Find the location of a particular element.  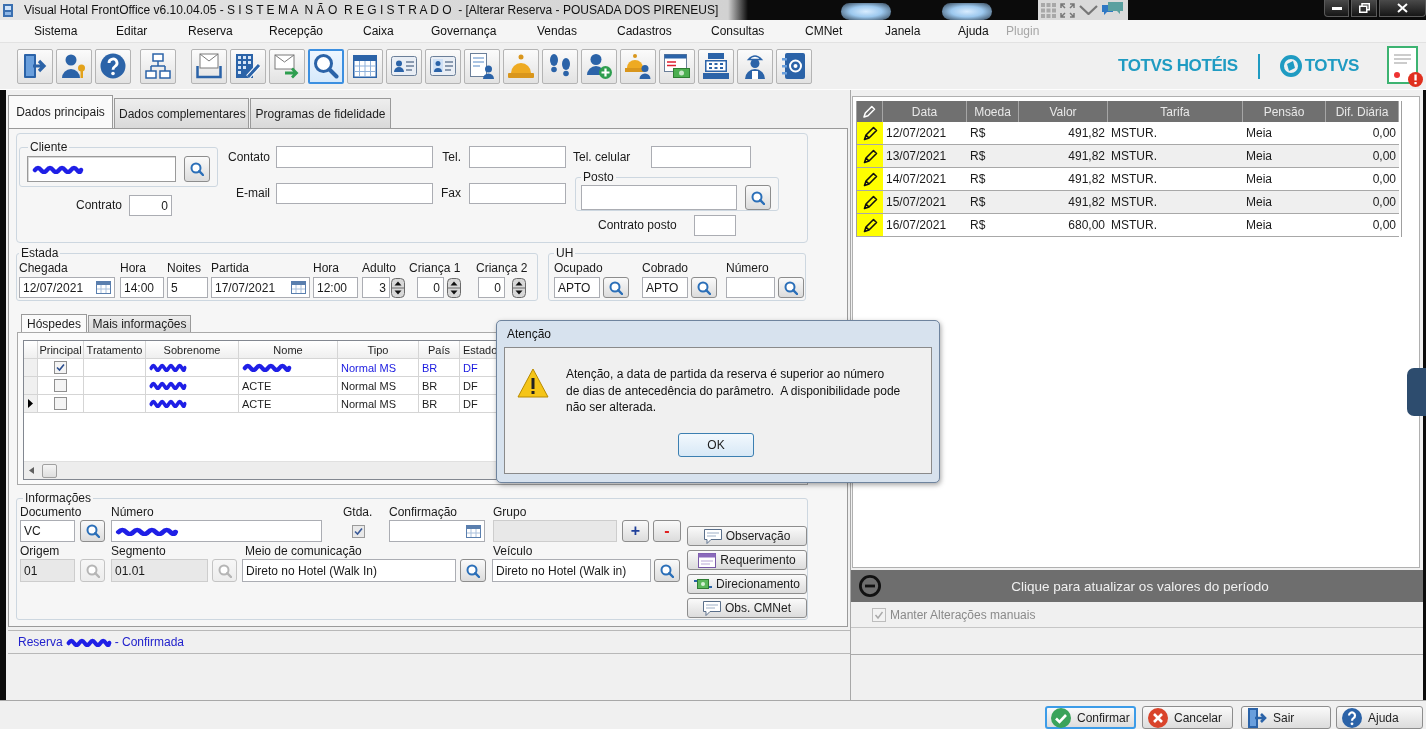

action-button: Sair is located at coordinates (1286, 717).